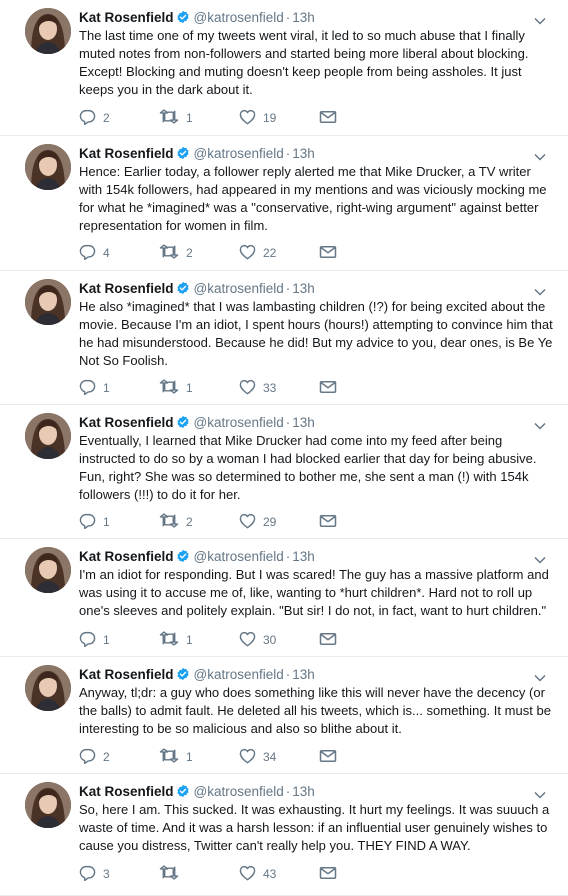 This screenshot has width=568, height=896. I want to click on reply-button: 3, so click(119, 874).